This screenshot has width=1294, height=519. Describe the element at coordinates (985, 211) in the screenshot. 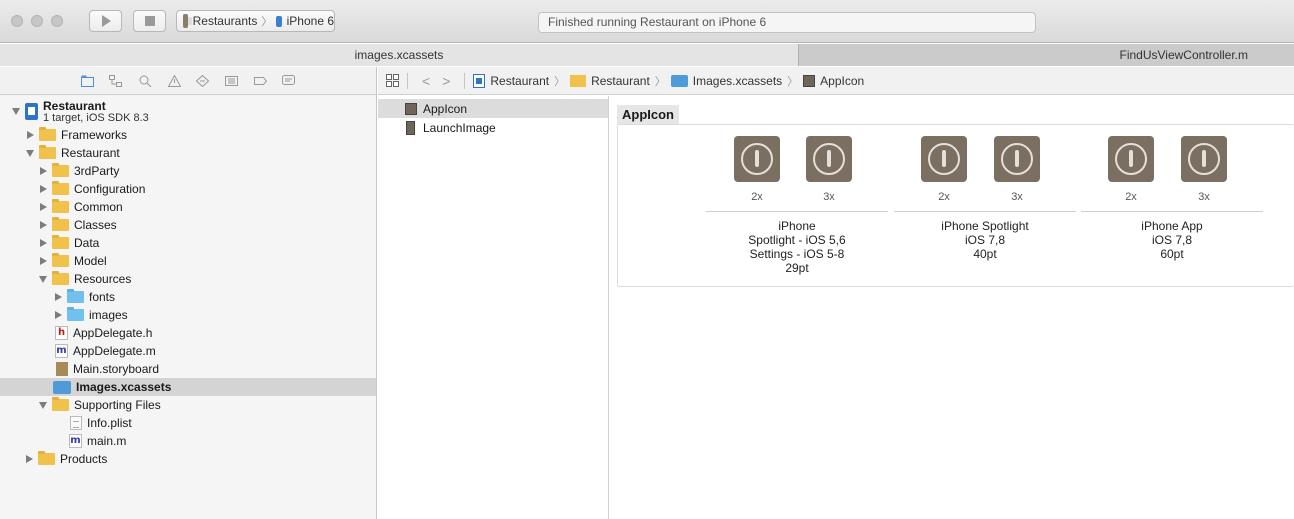

I see `group-divider` at that location.